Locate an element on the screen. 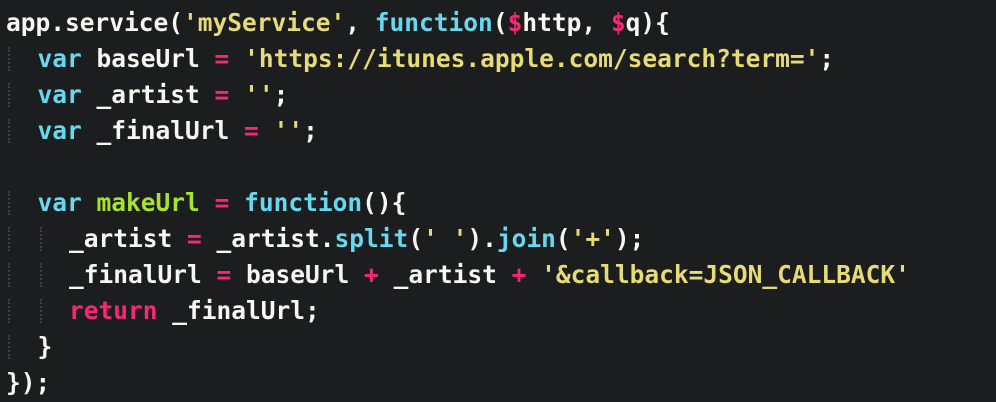 The image size is (996, 402). code-line: }); is located at coordinates (501, 383).